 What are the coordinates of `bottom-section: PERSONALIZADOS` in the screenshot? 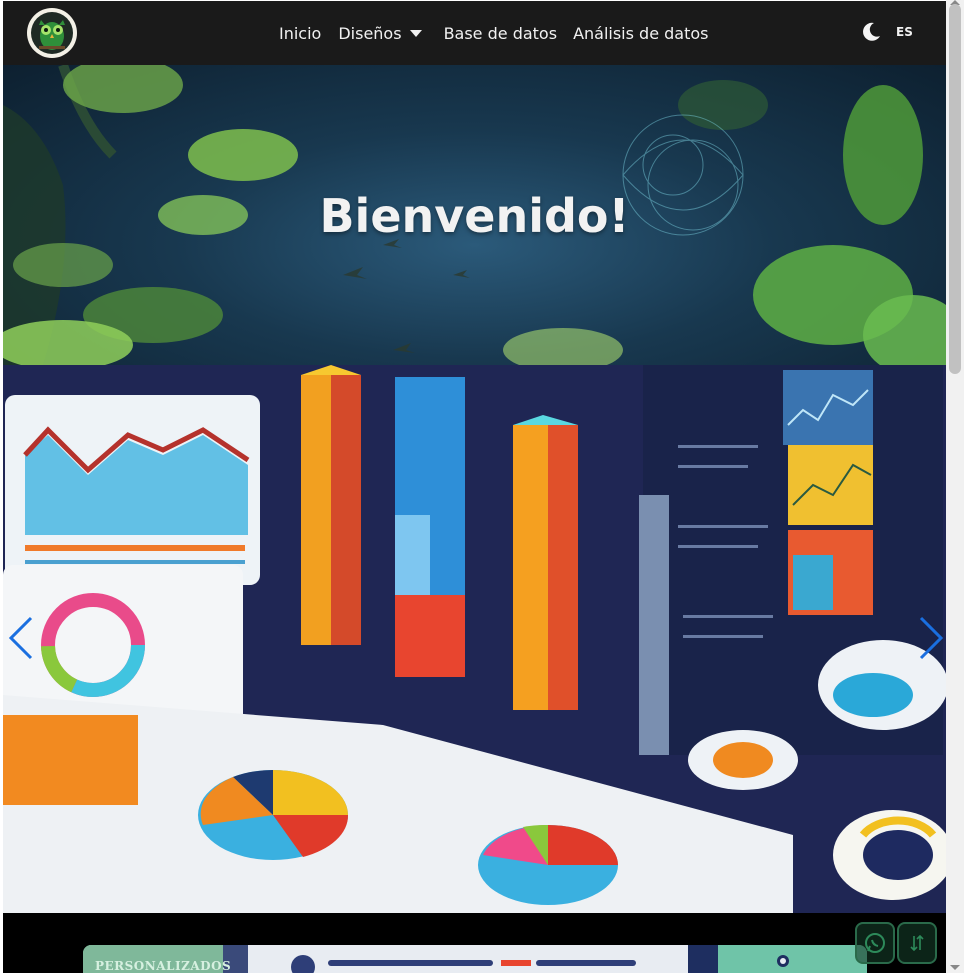 It's located at (474, 943).